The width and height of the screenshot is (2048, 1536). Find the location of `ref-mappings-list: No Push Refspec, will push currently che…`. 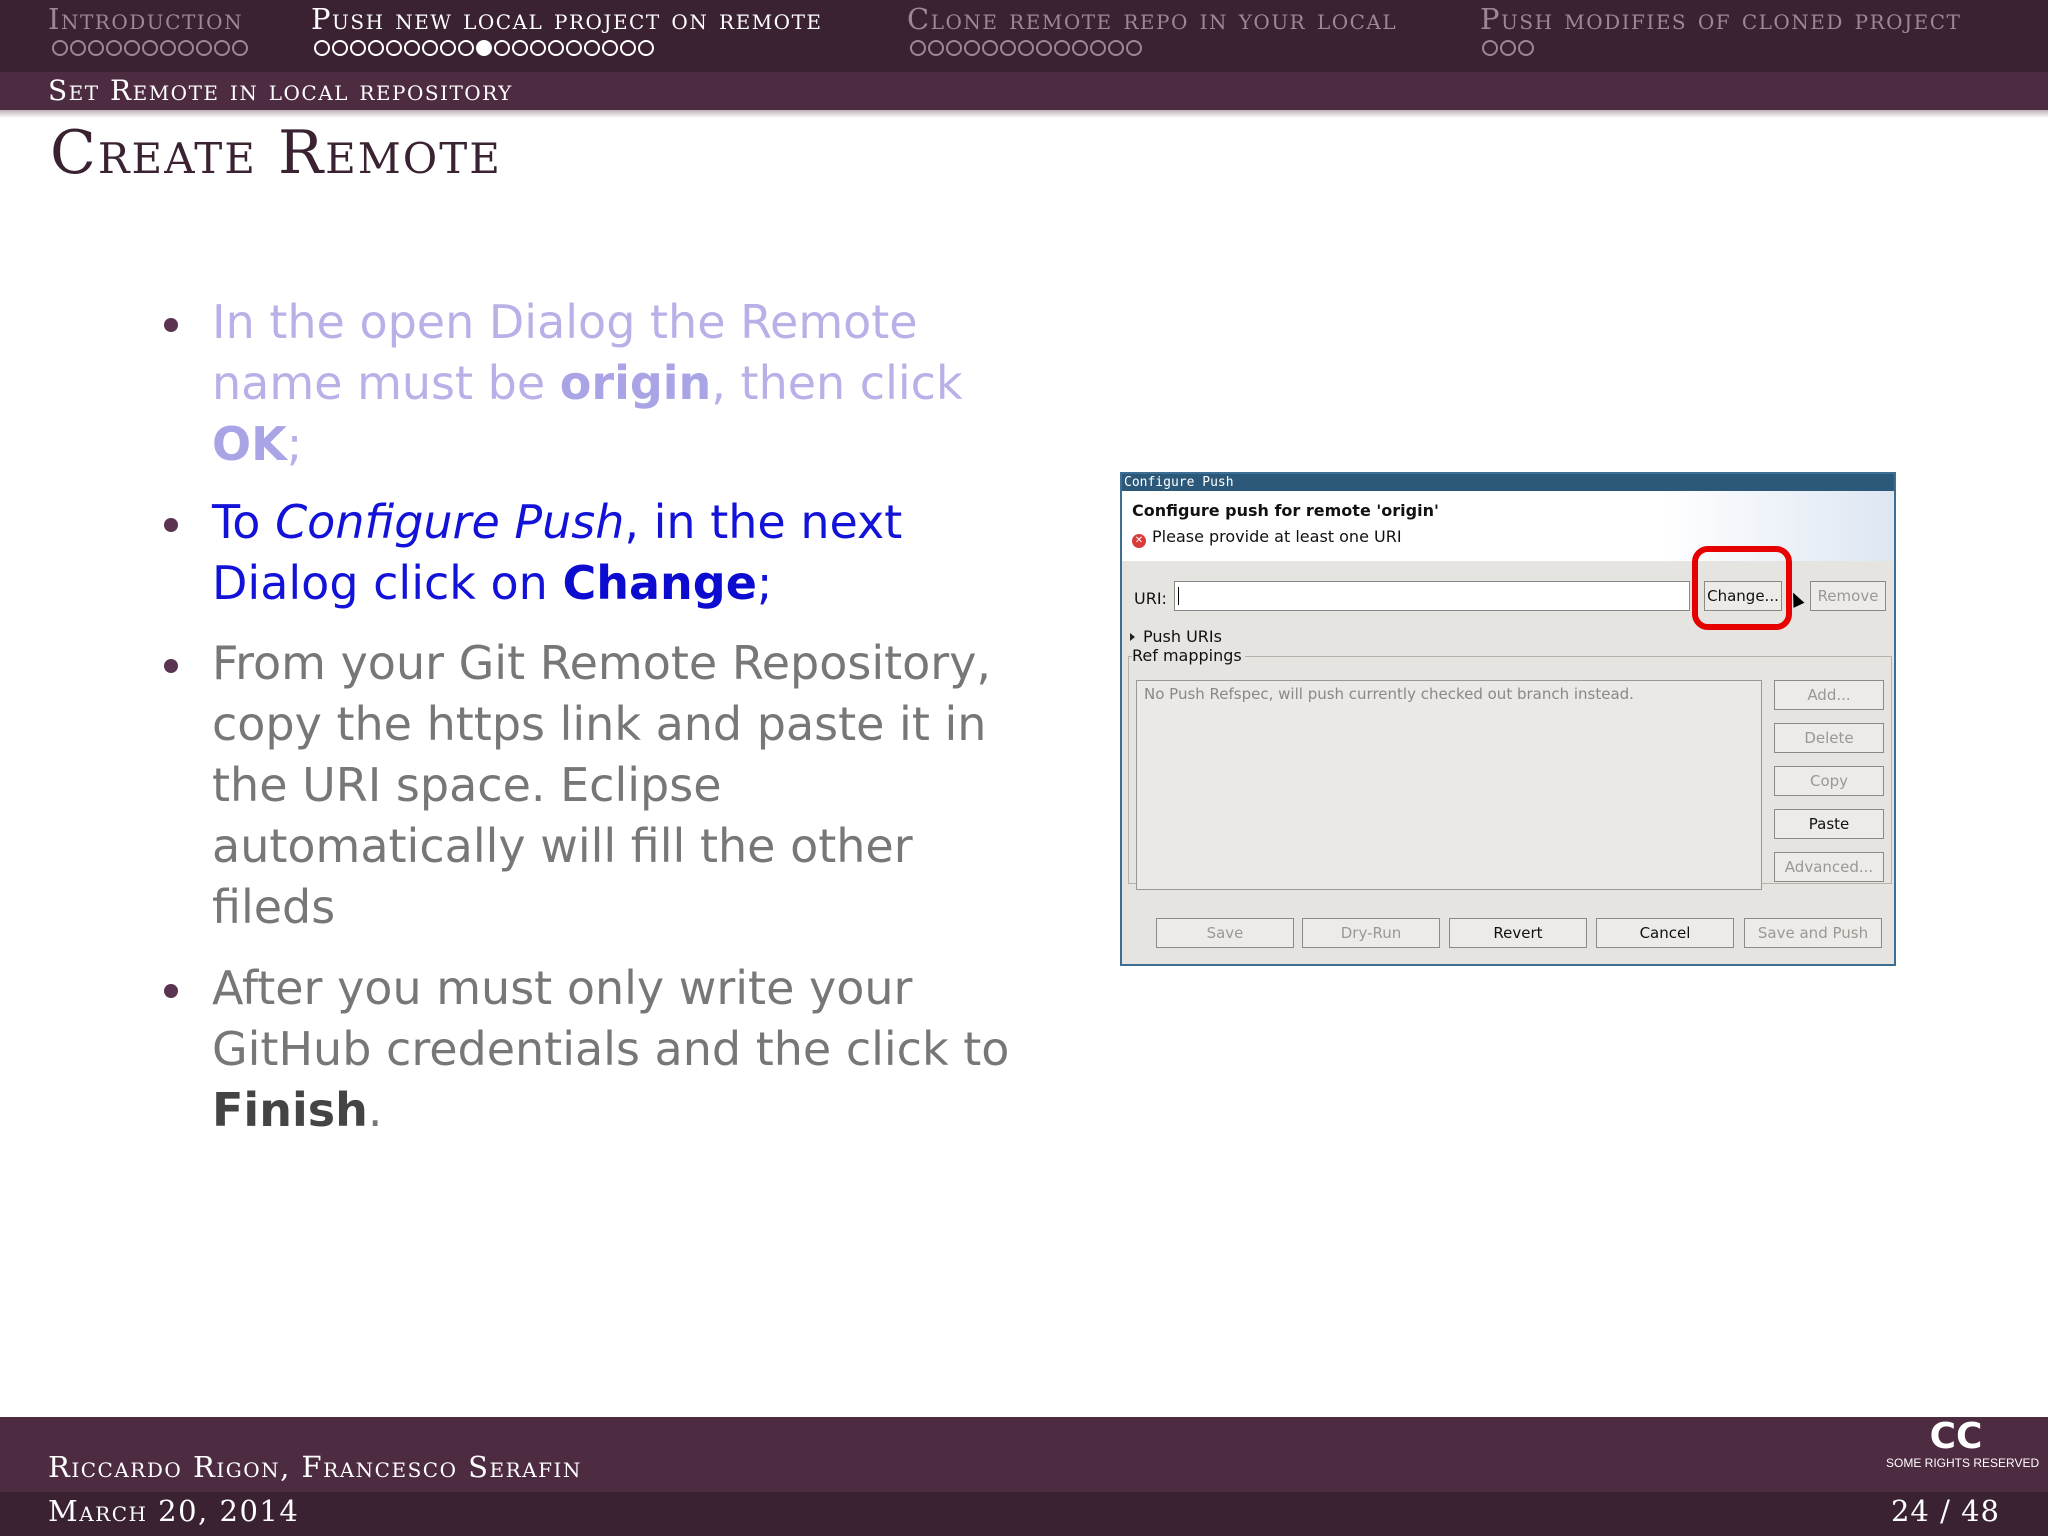

ref-mappings-list: No Push Refspec, will push currently che… is located at coordinates (1449, 785).